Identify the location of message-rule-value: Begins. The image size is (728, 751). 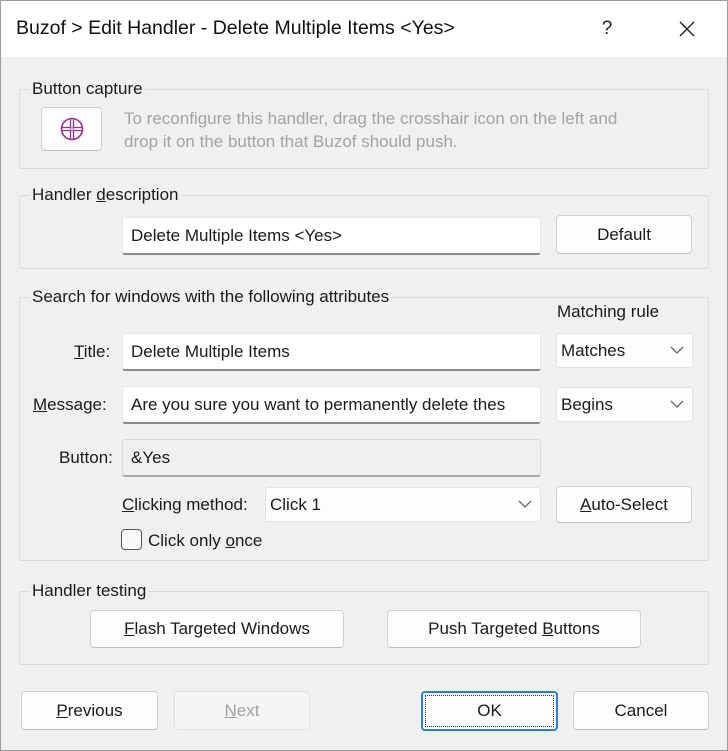
(587, 404).